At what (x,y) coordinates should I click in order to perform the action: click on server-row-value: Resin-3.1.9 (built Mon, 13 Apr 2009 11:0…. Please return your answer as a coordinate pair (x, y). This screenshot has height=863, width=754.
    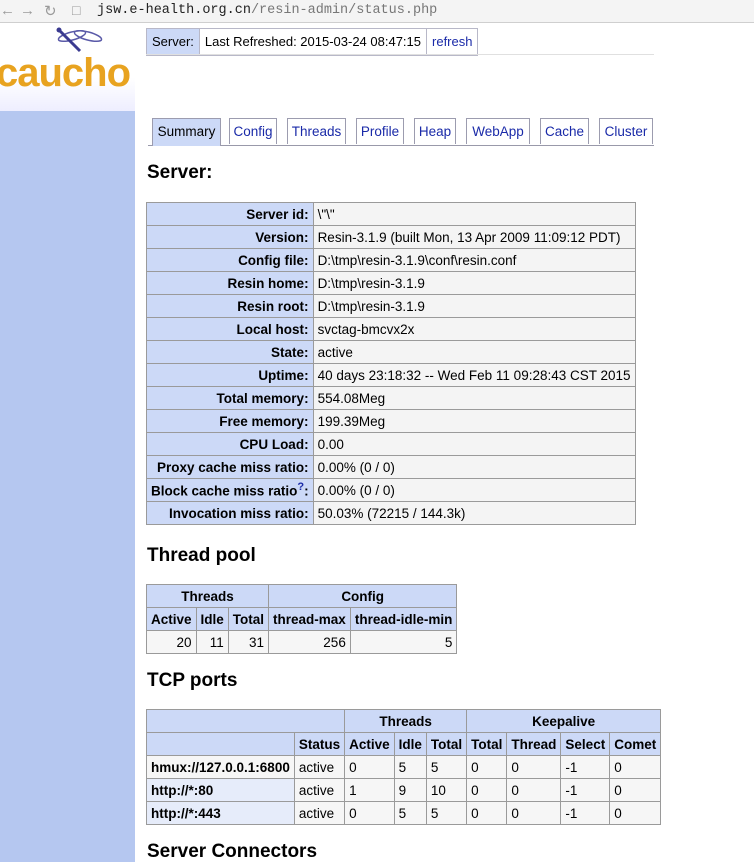
    Looking at the image, I should click on (474, 237).